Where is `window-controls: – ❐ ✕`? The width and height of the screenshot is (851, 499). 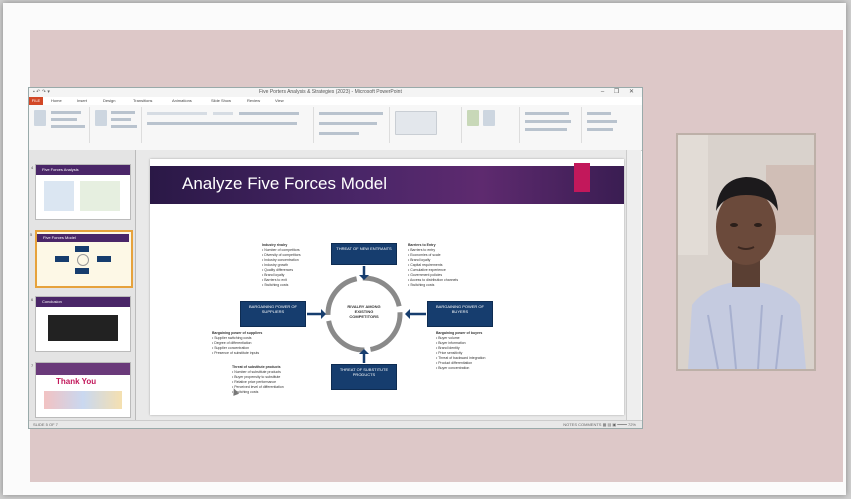 window-controls: – ❐ ✕ is located at coordinates (619, 91).